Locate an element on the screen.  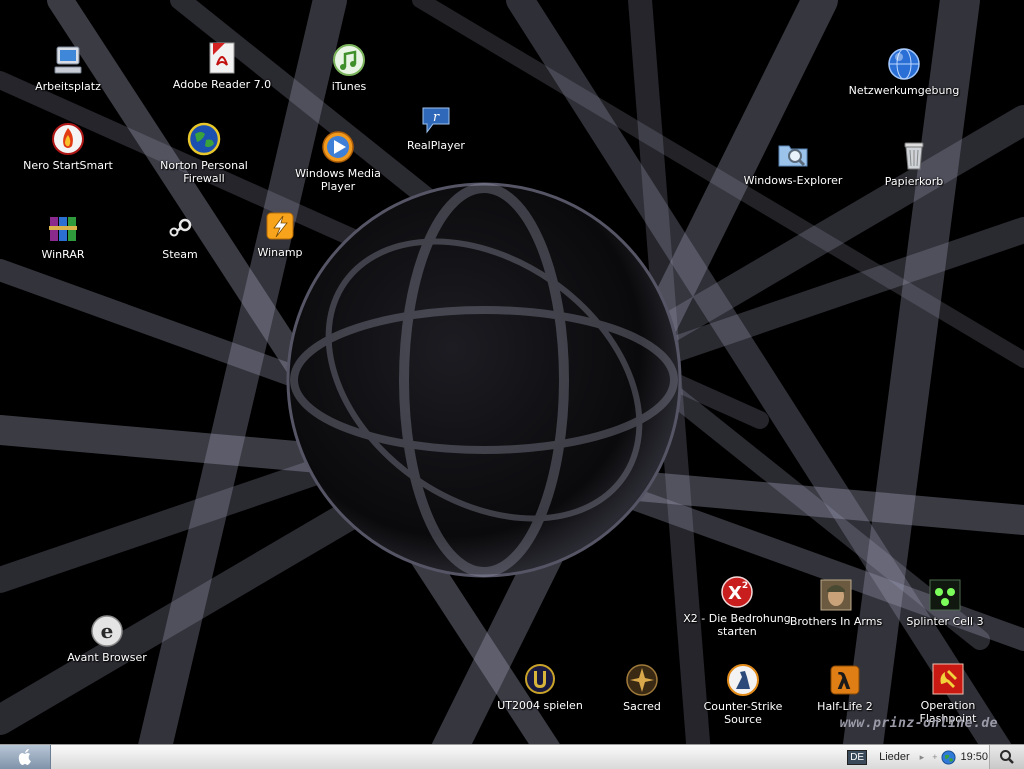
desktop-icon-ut2004: UT2004 spielen is located at coordinates (540, 687).